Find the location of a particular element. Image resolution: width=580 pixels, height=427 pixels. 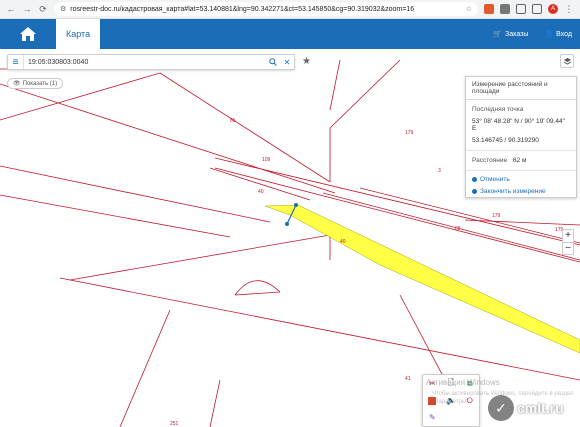

cancel-link: Отменить is located at coordinates (521, 179).